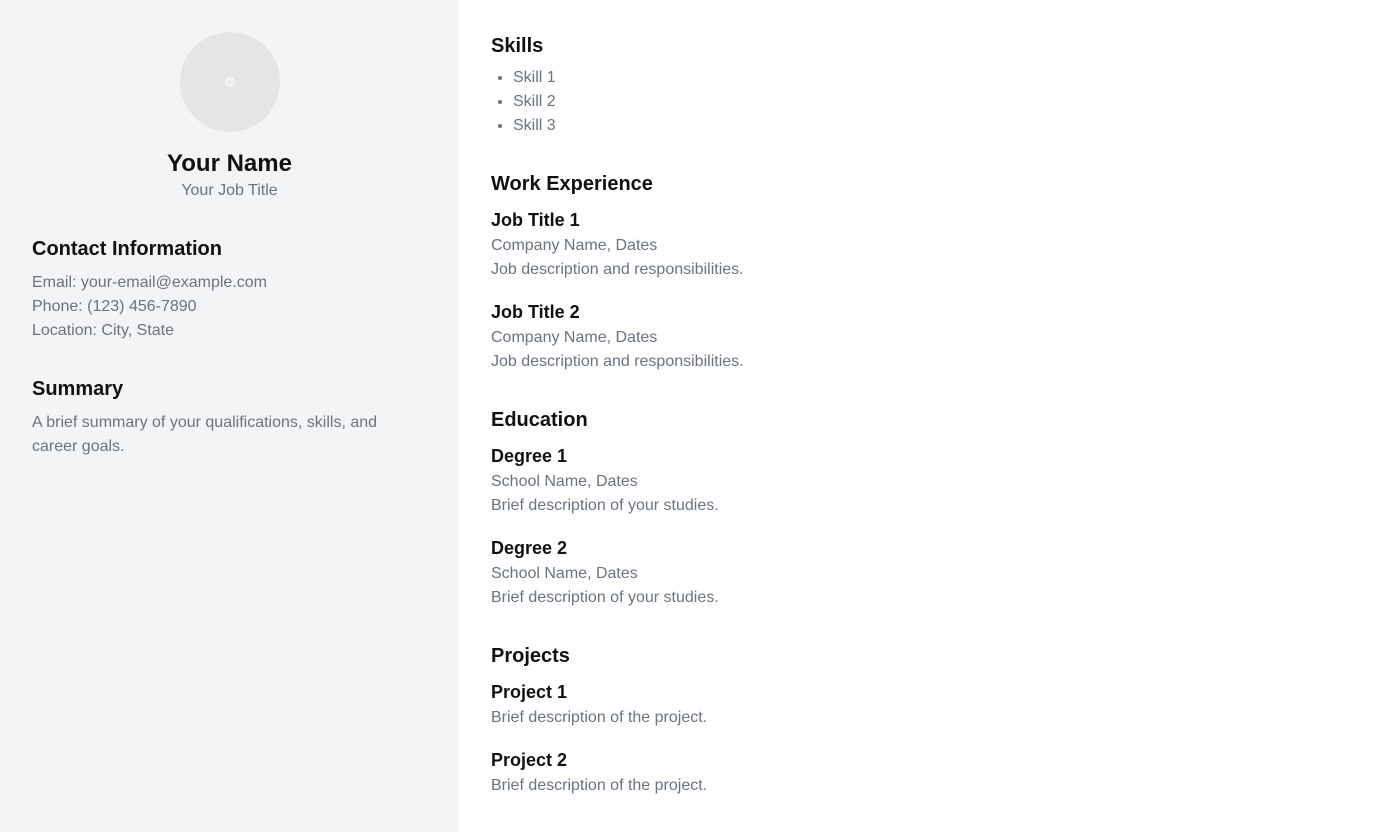 The width and height of the screenshot is (1376, 832). Describe the element at coordinates (928, 102) in the screenshot. I see `skill-item: Skill 2` at that location.